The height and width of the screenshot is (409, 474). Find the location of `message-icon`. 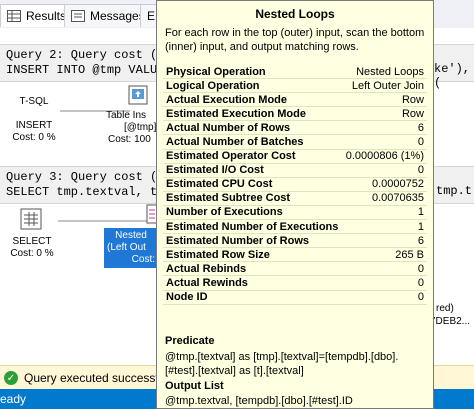

message-icon is located at coordinates (78, 16).